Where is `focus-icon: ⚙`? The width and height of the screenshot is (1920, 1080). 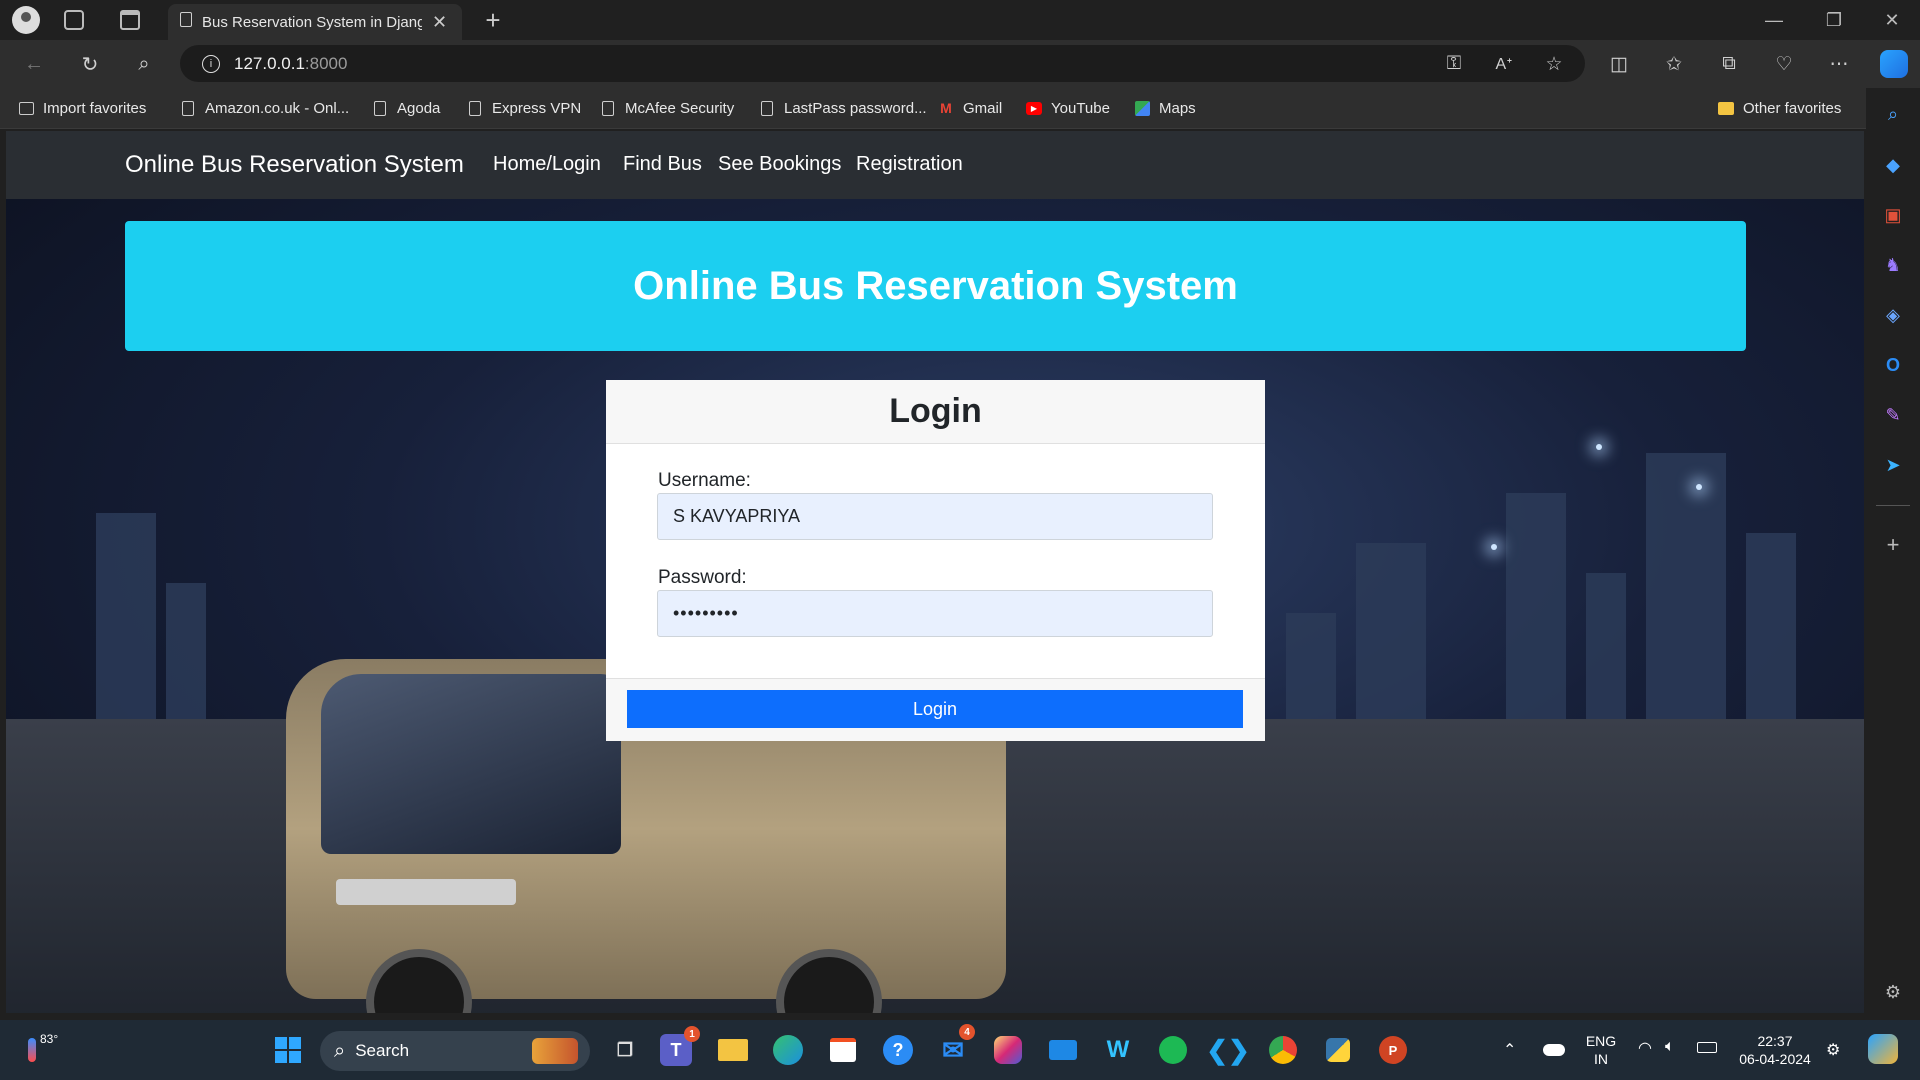 focus-icon: ⚙ is located at coordinates (1833, 1050).